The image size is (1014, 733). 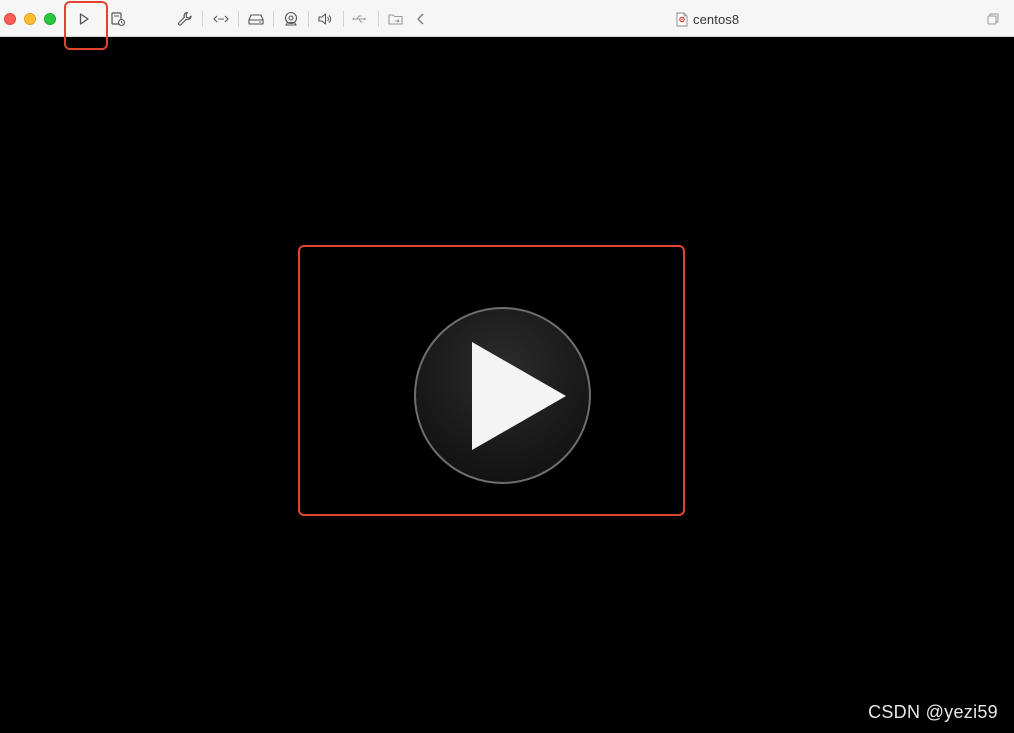 I want to click on window-title: centos8, so click(x=707, y=19).